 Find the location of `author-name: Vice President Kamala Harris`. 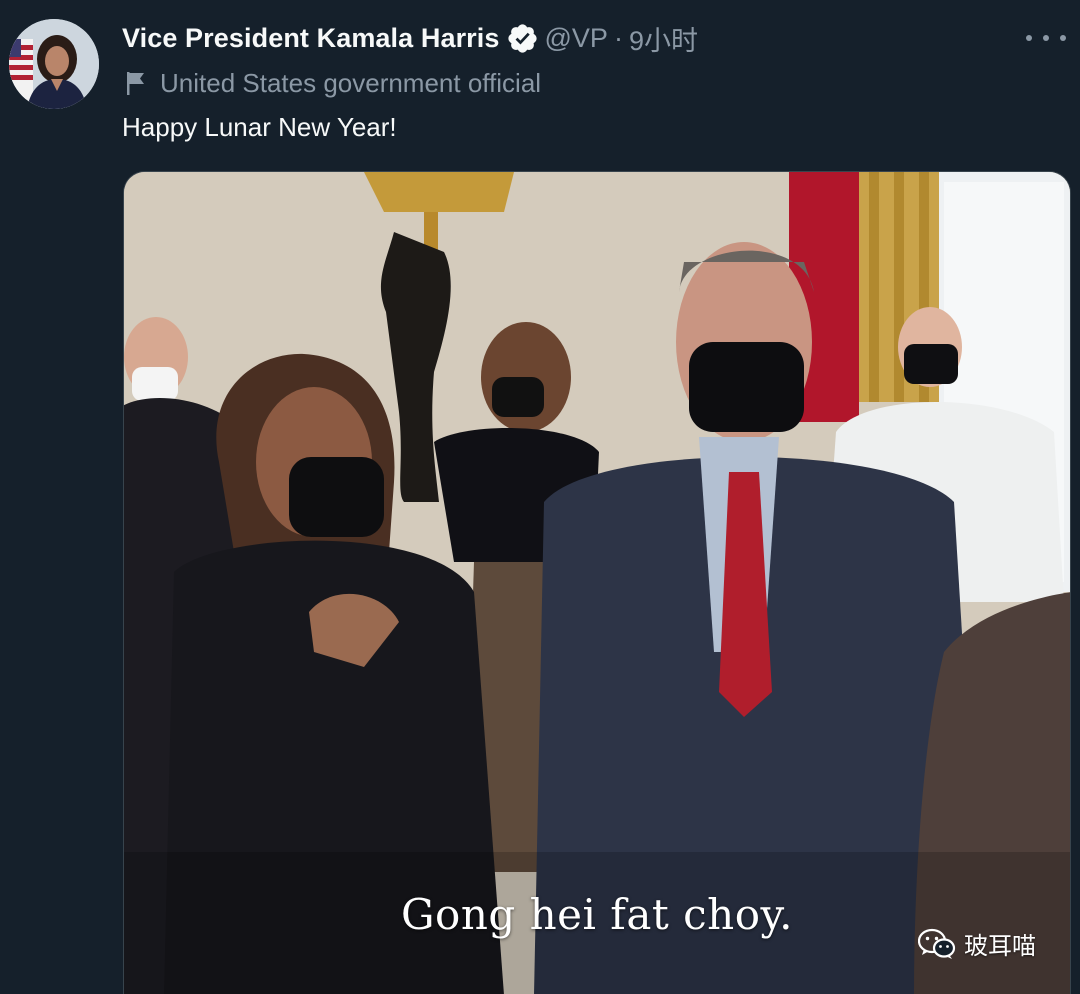

author-name: Vice President Kamala Harris is located at coordinates (311, 38).